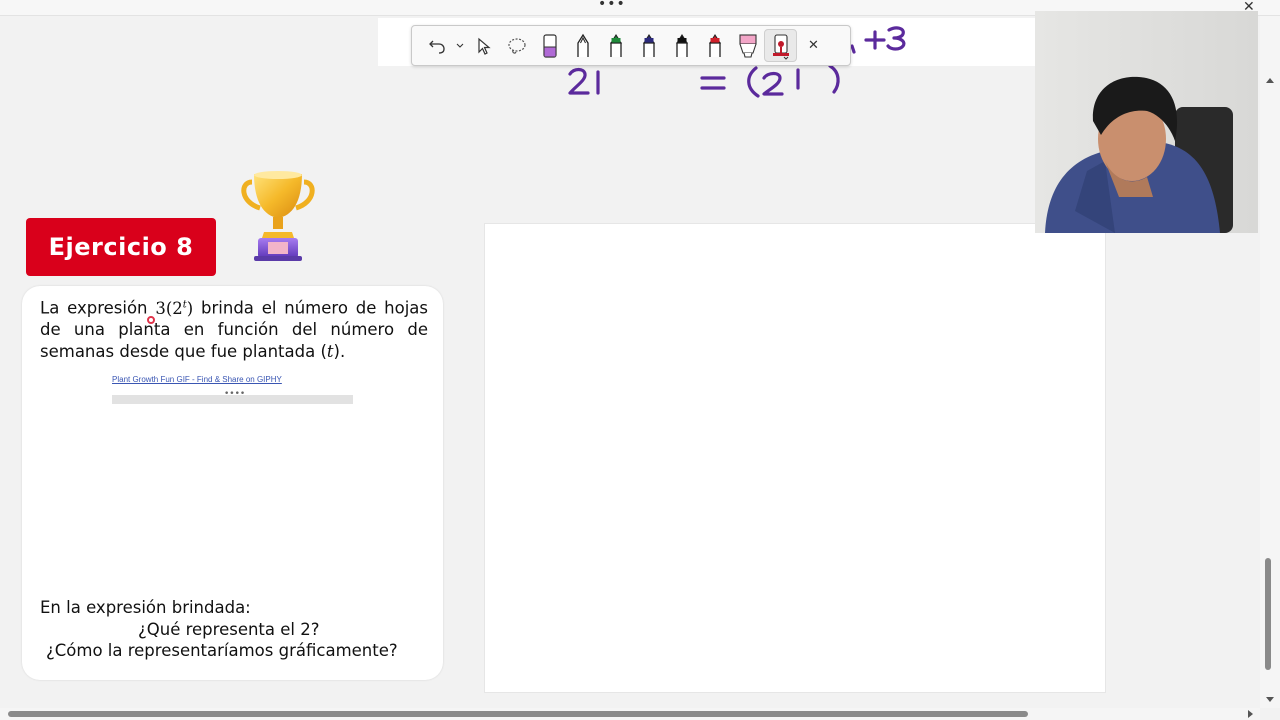  I want to click on scroll-up-arrow-icon, so click(1270, 80).